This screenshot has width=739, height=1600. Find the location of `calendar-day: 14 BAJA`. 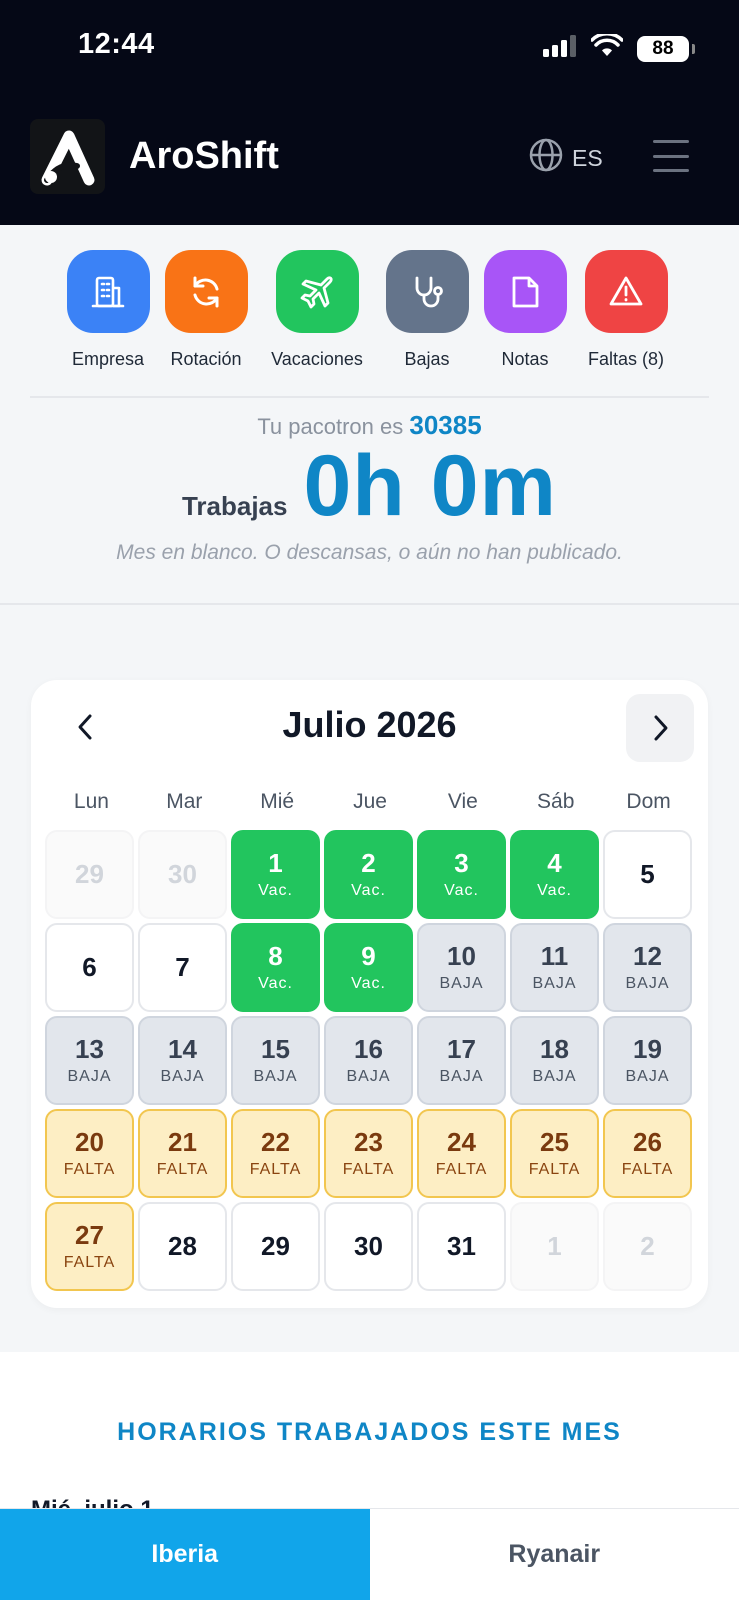

calendar-day: 14 BAJA is located at coordinates (182, 1060).